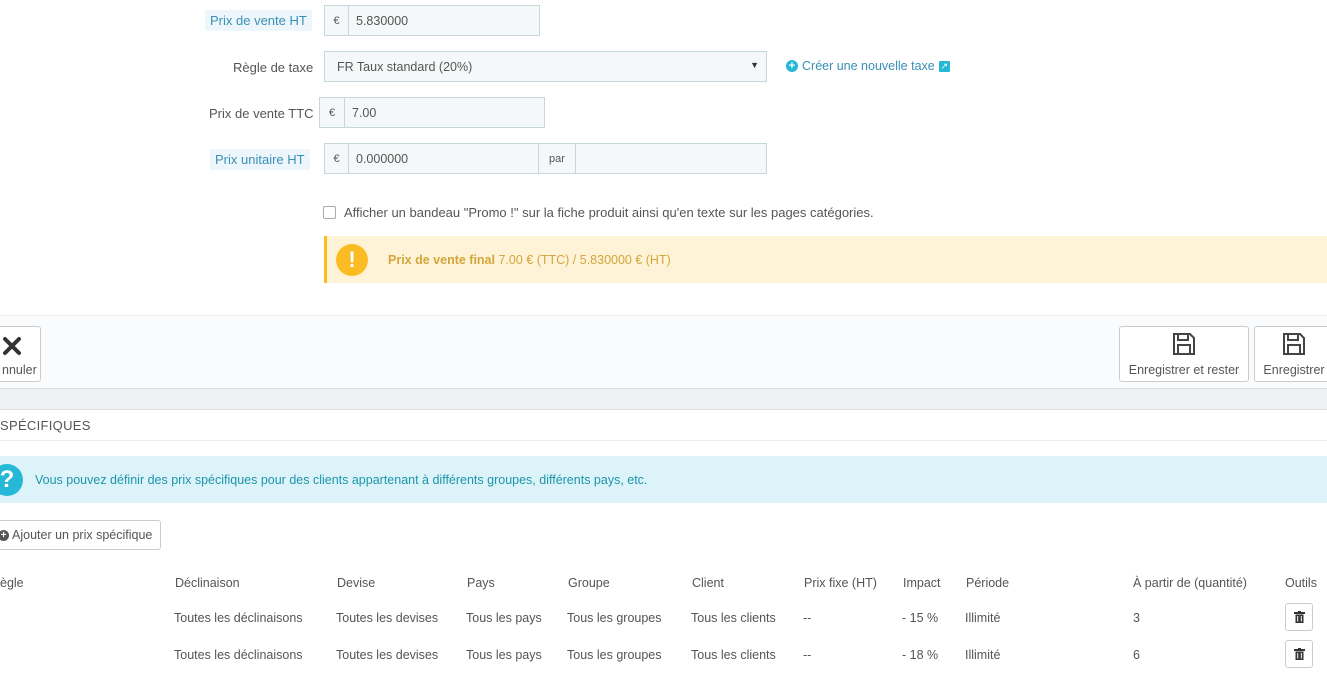 This screenshot has height=673, width=1327. I want to click on save-and-stay-button: Enregistrer et rester, so click(1184, 354).